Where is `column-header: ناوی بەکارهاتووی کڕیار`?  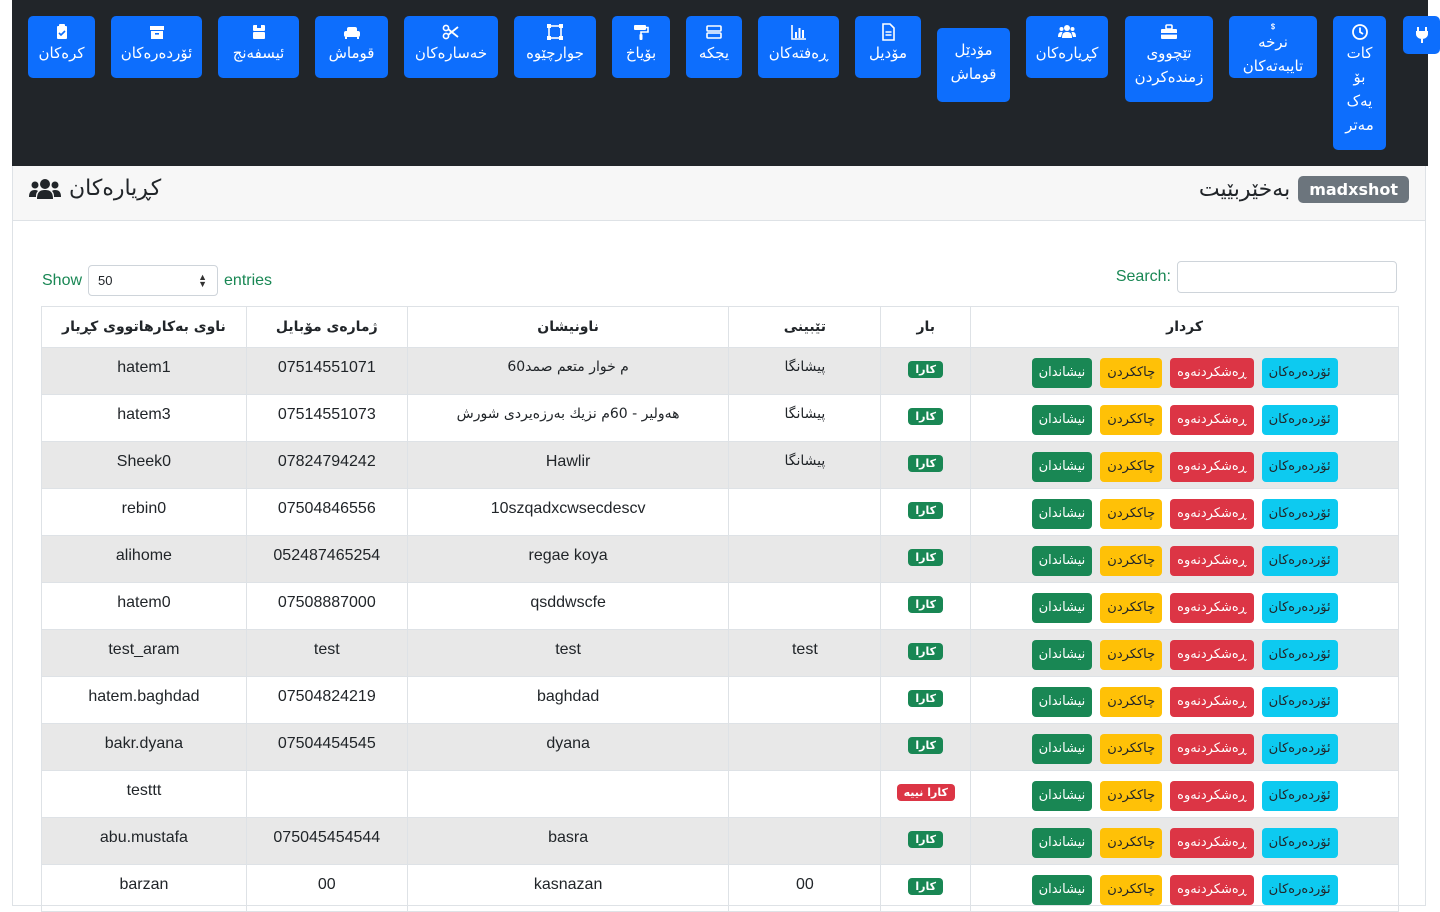
column-header: ناوی بەکارهاتووی کڕیار is located at coordinates (144, 327).